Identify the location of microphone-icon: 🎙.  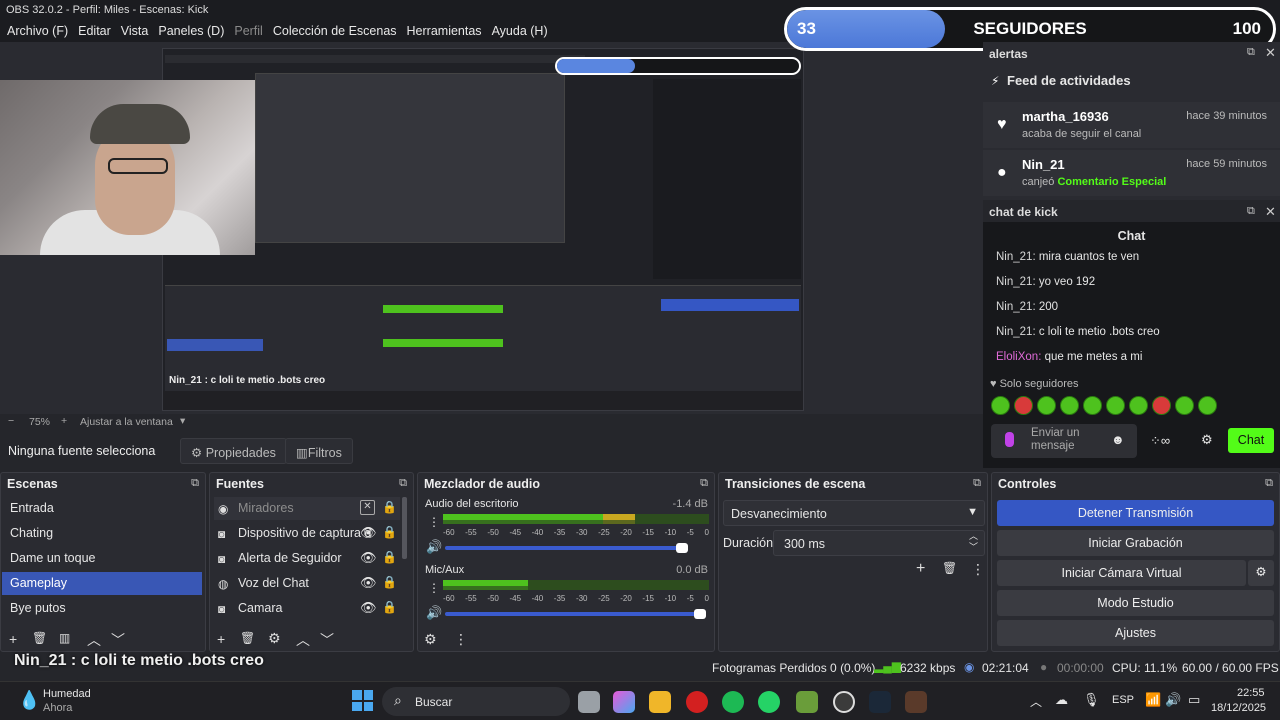
(1091, 700).